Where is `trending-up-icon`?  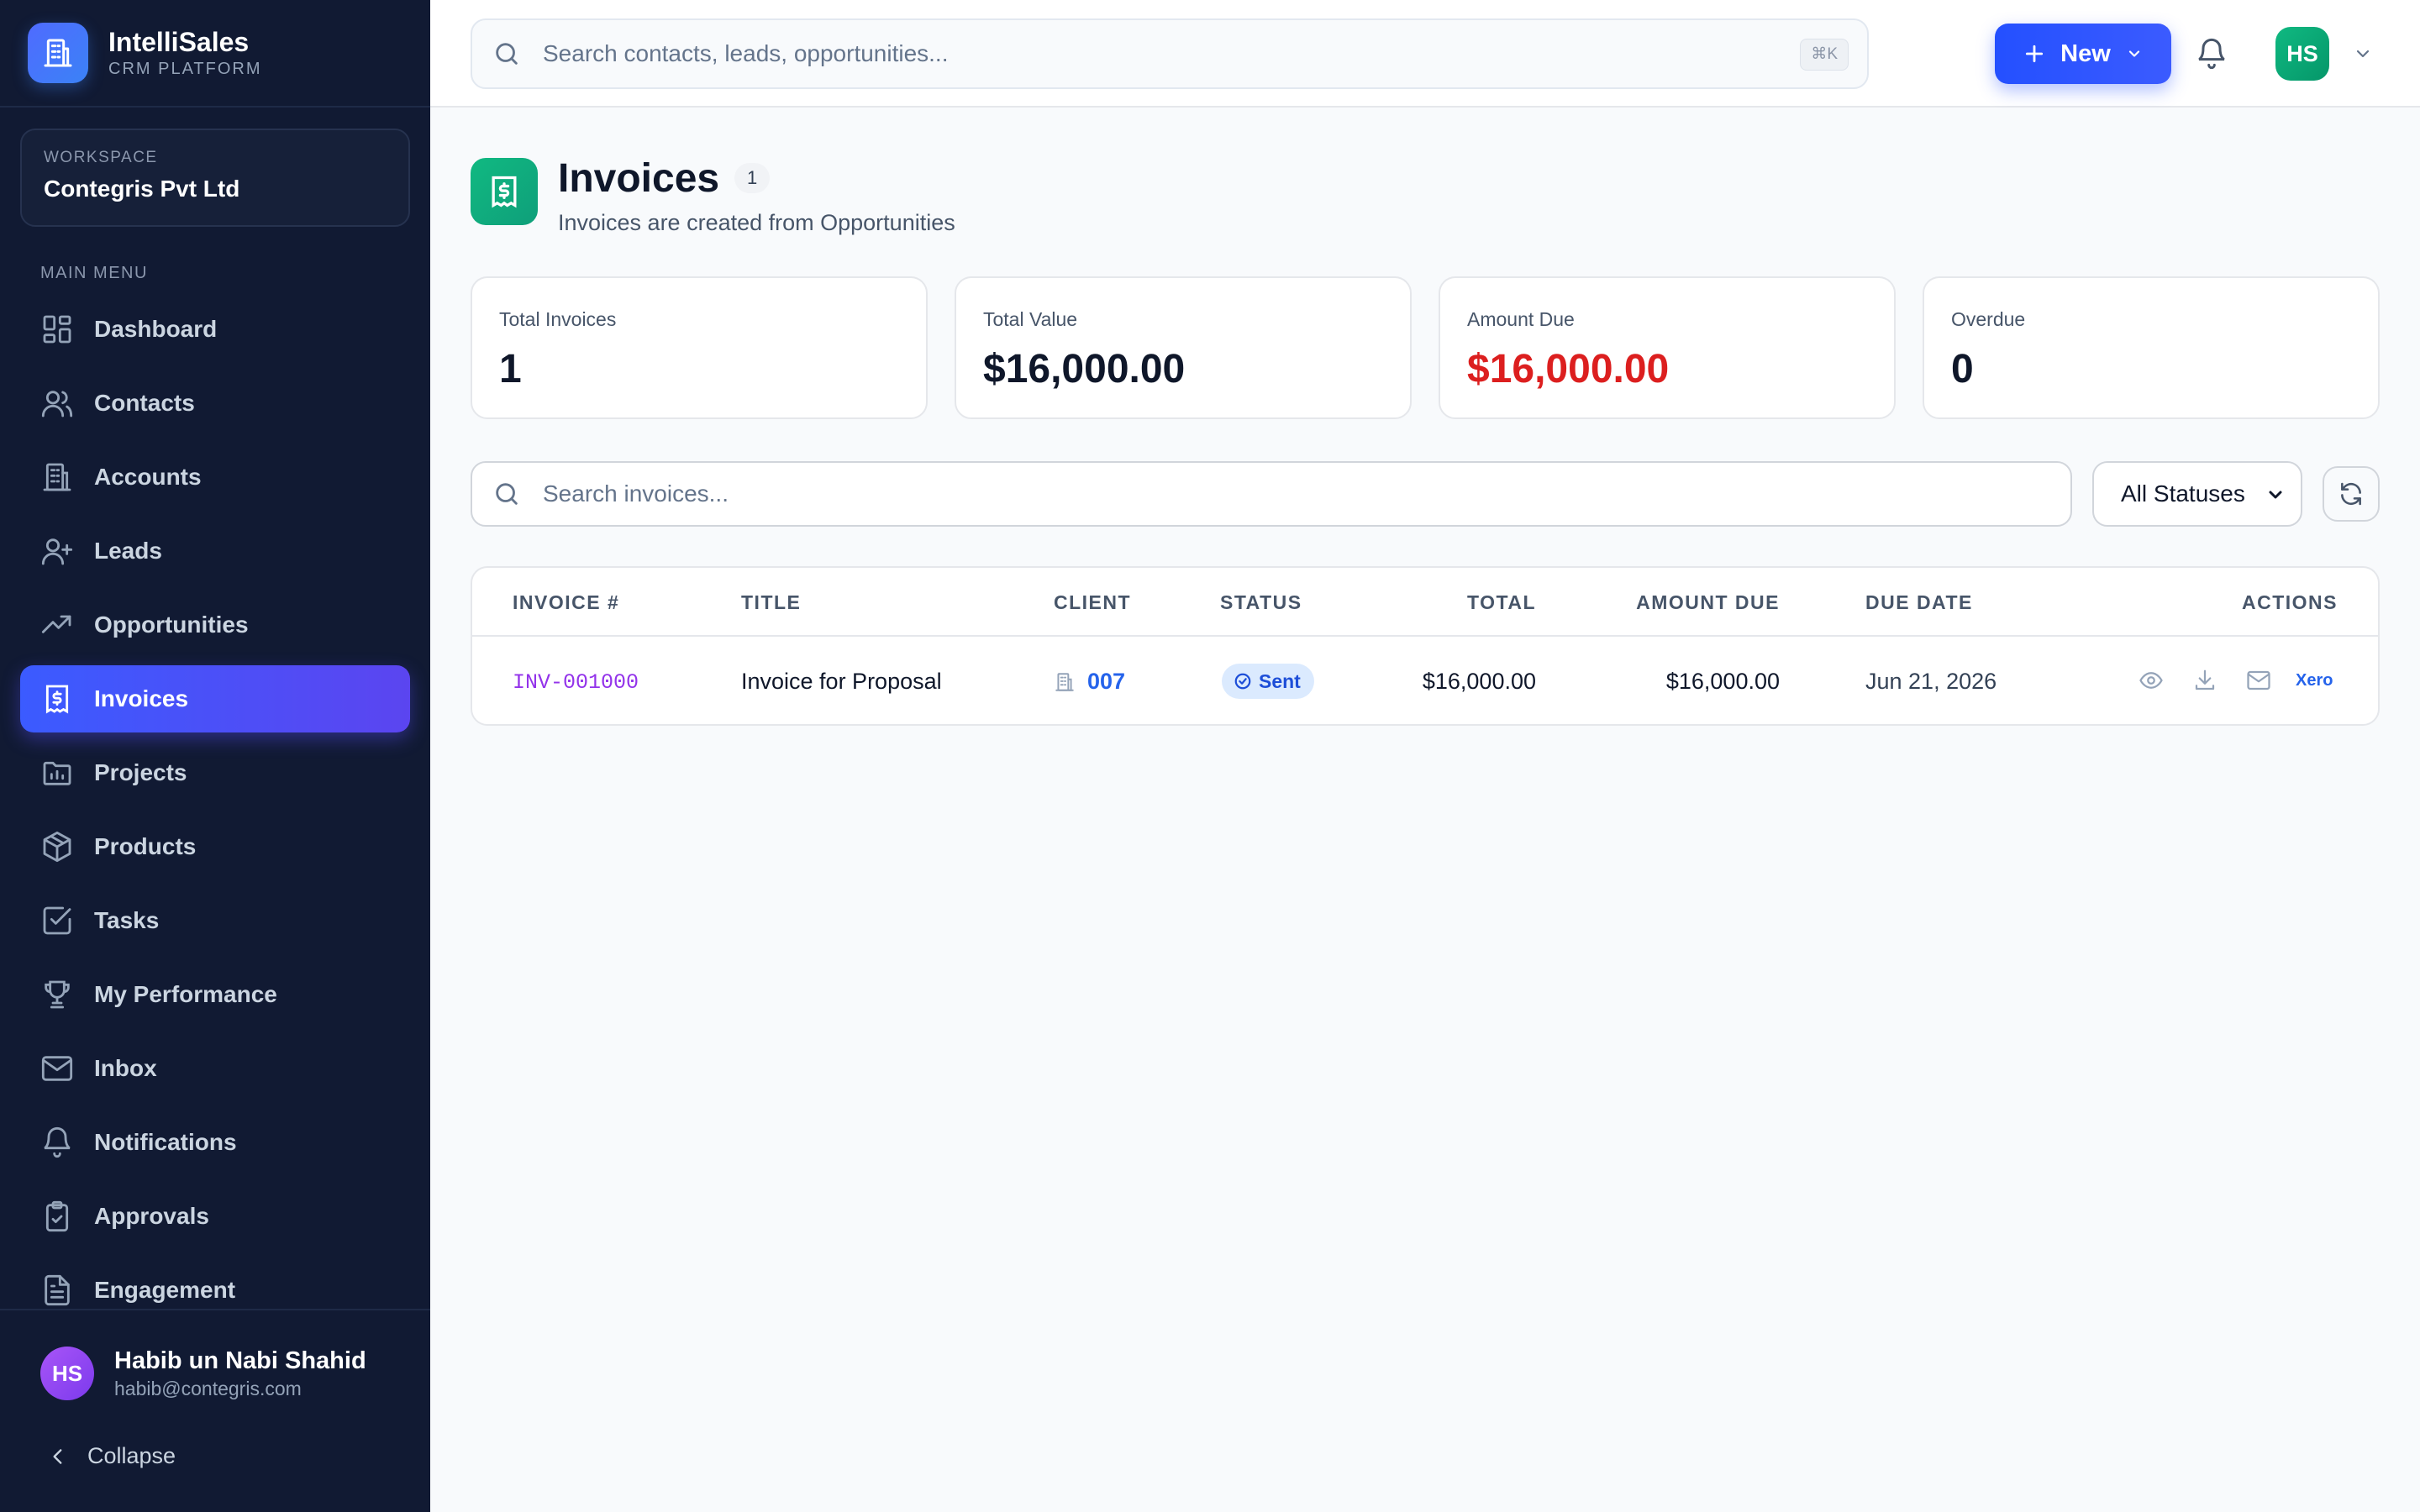
trending-up-icon is located at coordinates (57, 625).